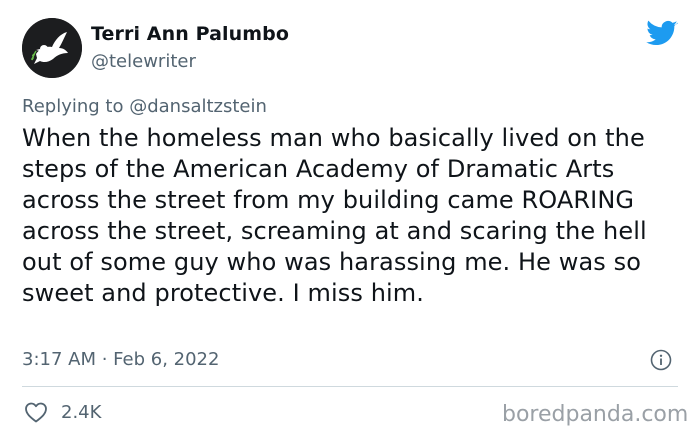  I want to click on divider, so click(350, 386).